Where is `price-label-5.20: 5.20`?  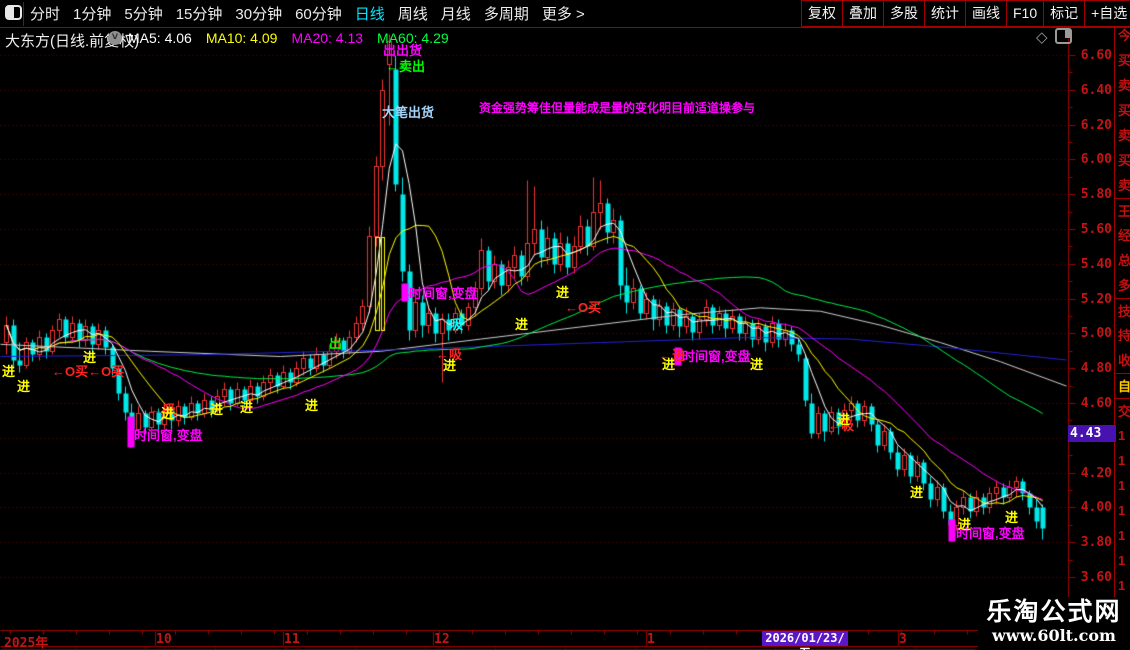
price-label-5.20: 5.20 is located at coordinates (1096, 299).